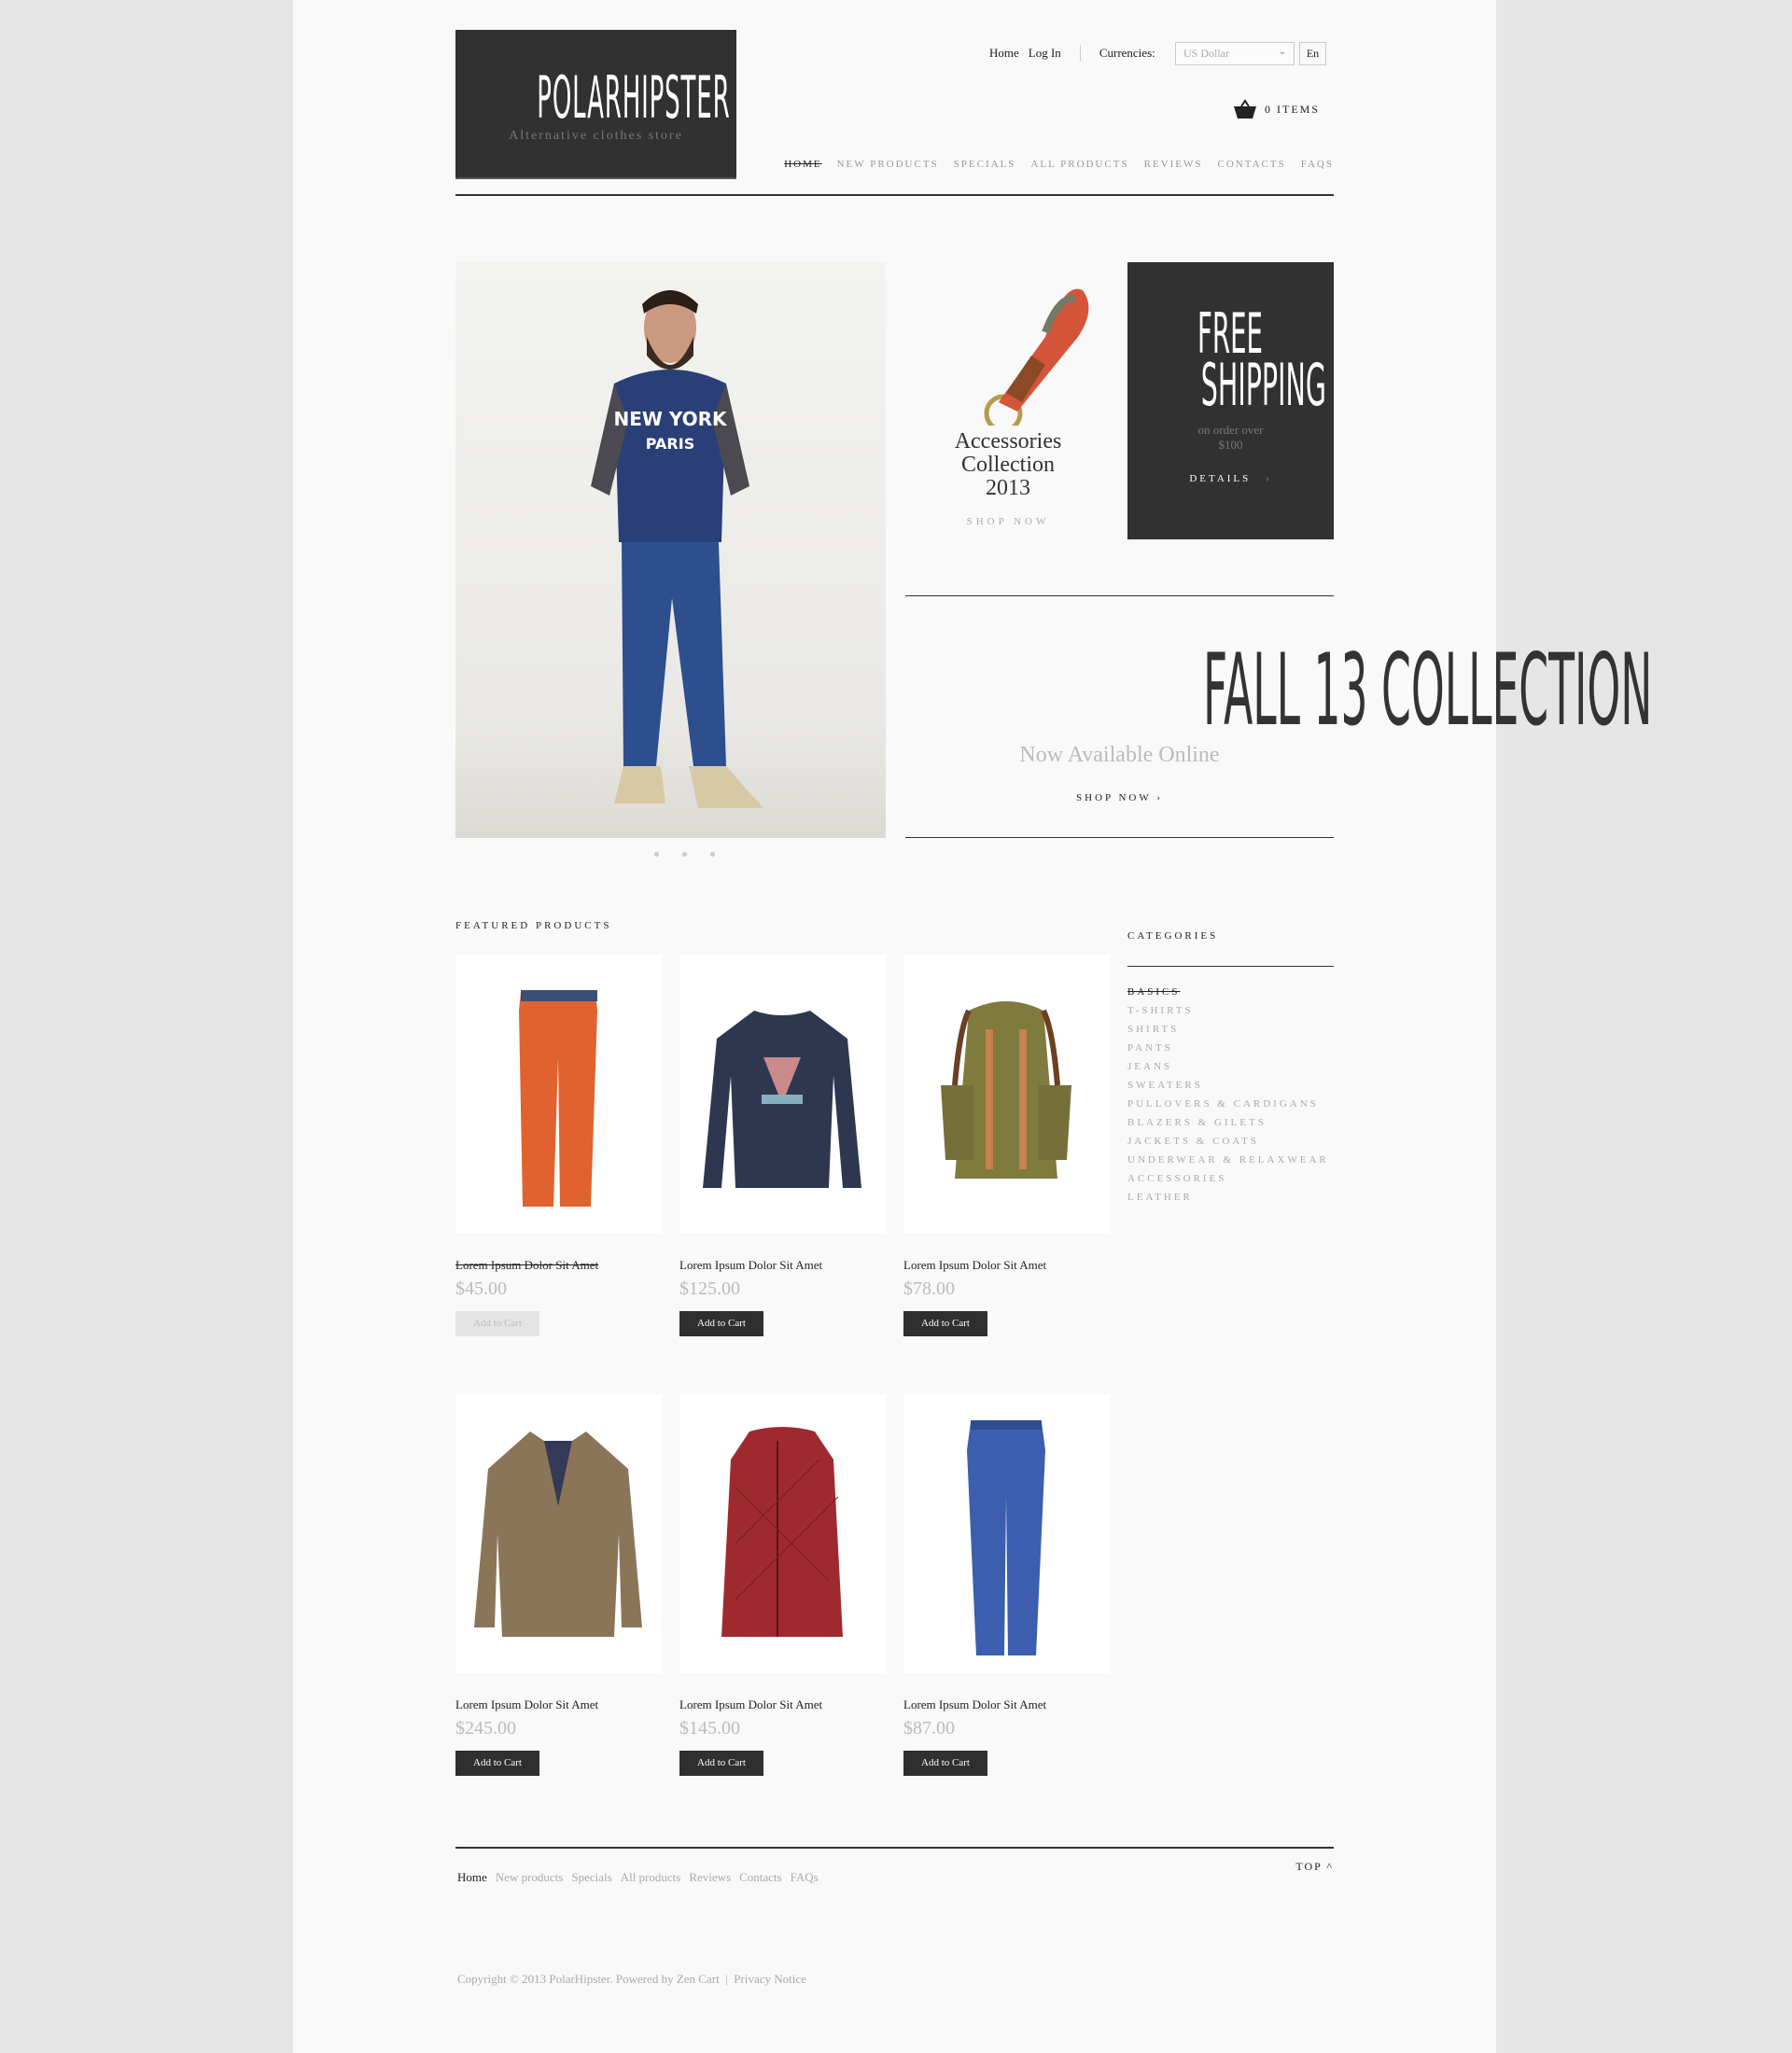 The width and height of the screenshot is (1792, 2053). I want to click on category-item: T-SHIRTS, so click(1228, 1010).